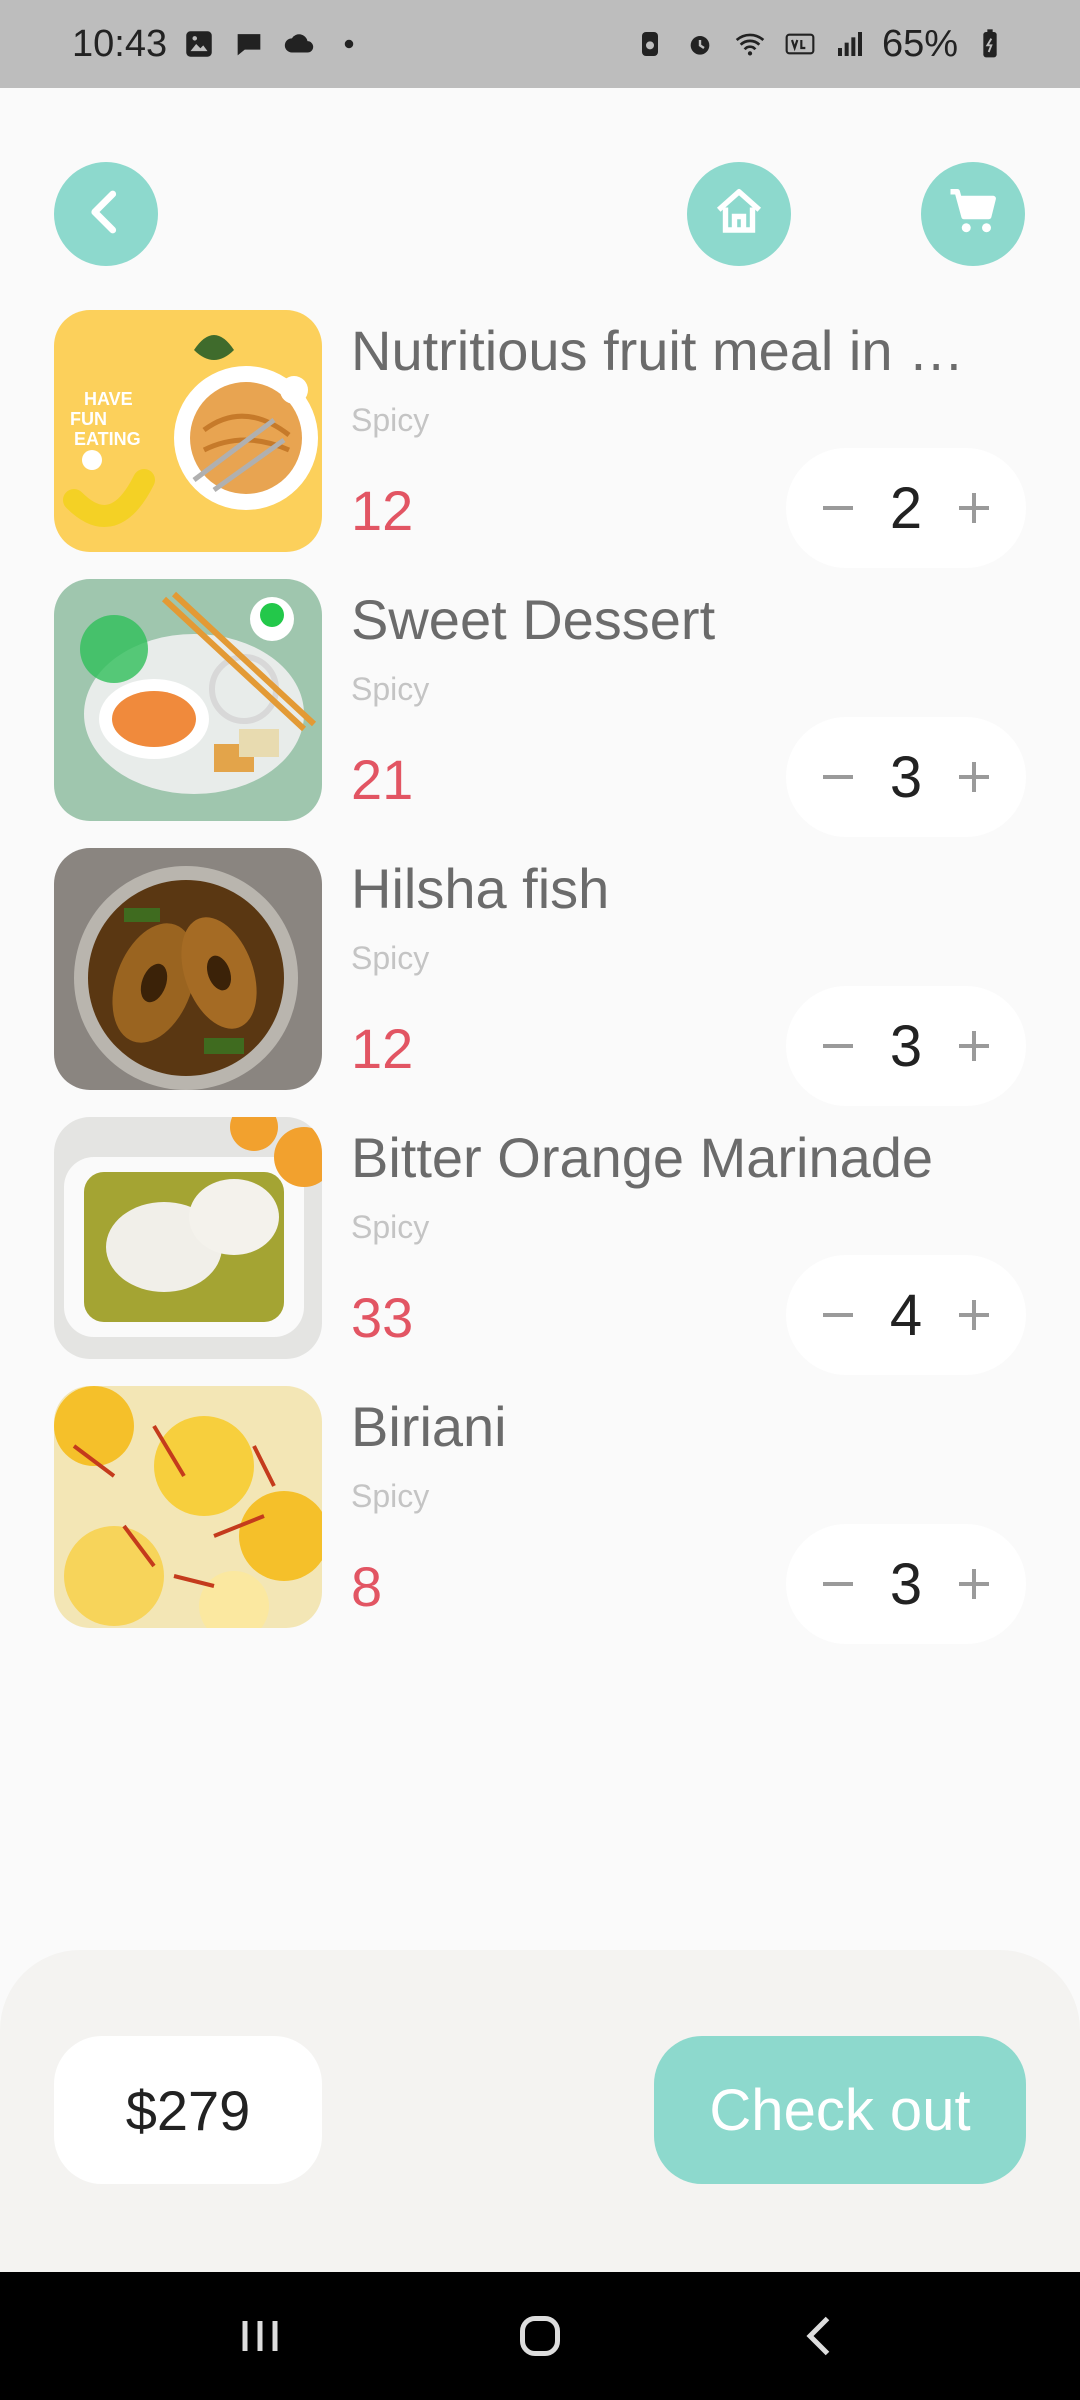 The width and height of the screenshot is (1080, 2400). I want to click on battery-icon, so click(990, 44).